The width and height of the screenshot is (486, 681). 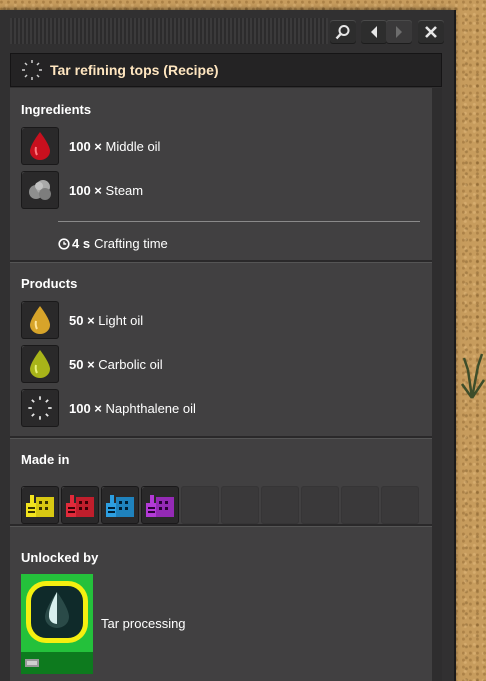 What do you see at coordinates (220, 505) in the screenshot?
I see `machine-list` at bounding box center [220, 505].